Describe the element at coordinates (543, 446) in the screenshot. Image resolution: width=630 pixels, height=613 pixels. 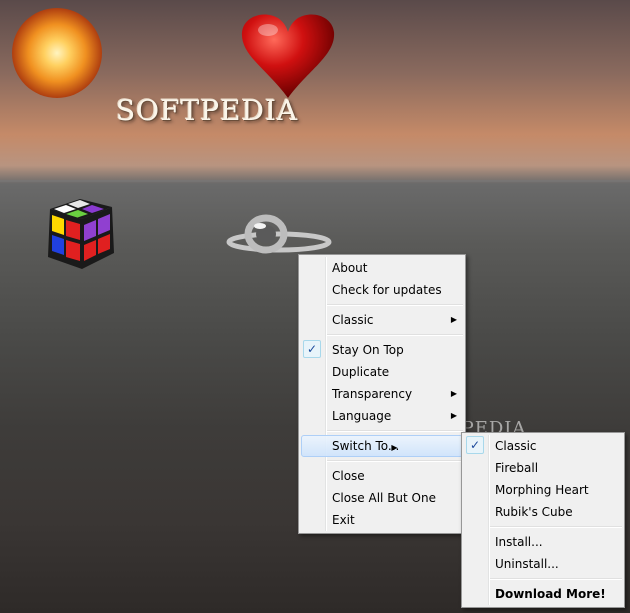
I see `submenu-item-classic: ✓ Classic` at that location.